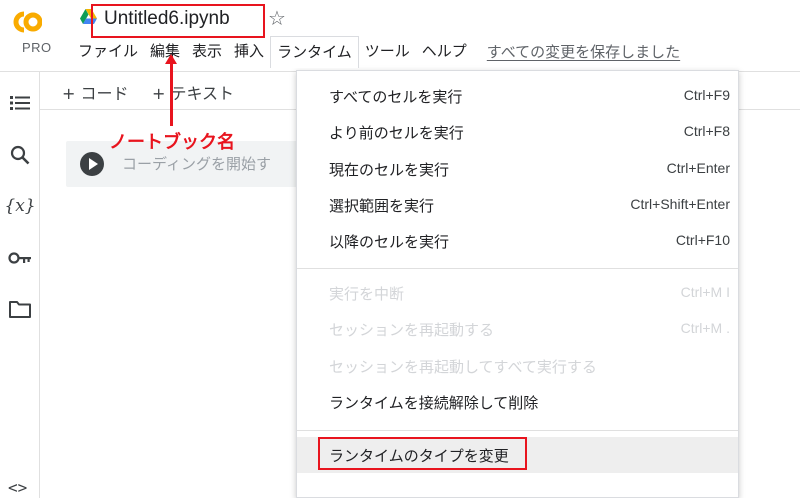 The height and width of the screenshot is (498, 800). I want to click on menu-file: ファイル, so click(108, 51).